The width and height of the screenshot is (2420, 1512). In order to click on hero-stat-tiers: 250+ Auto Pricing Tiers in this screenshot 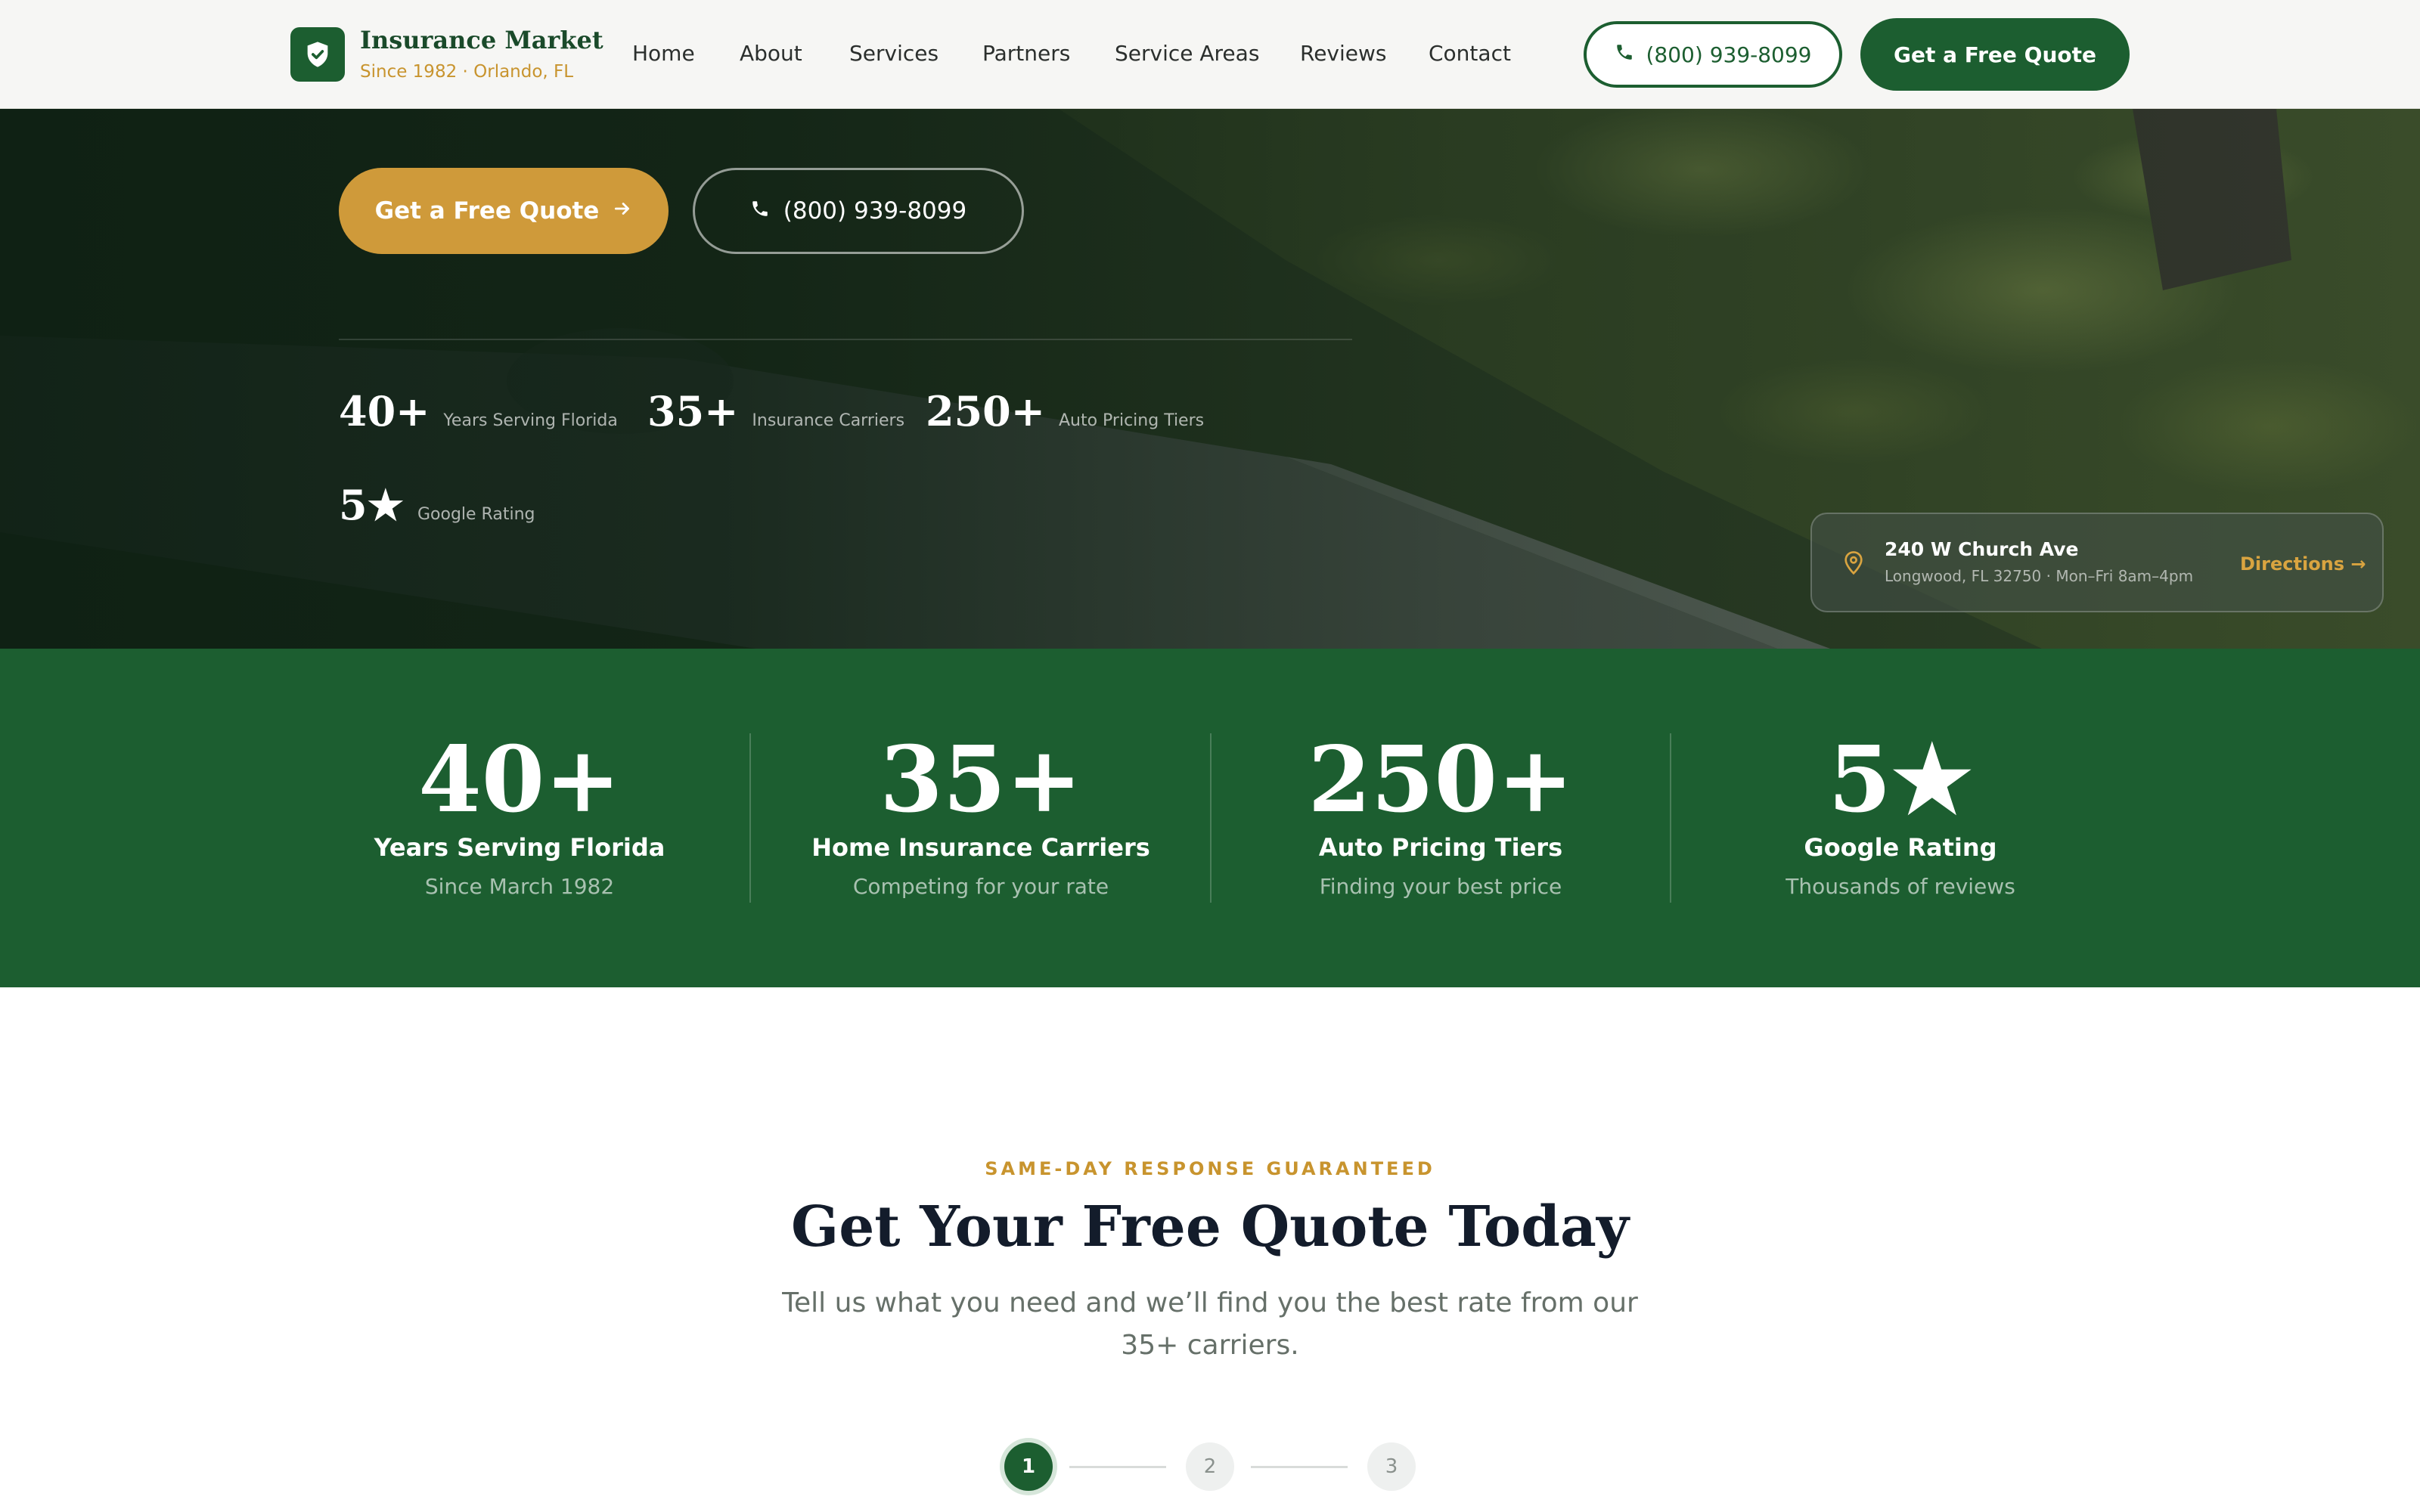, I will do `click(1065, 411)`.